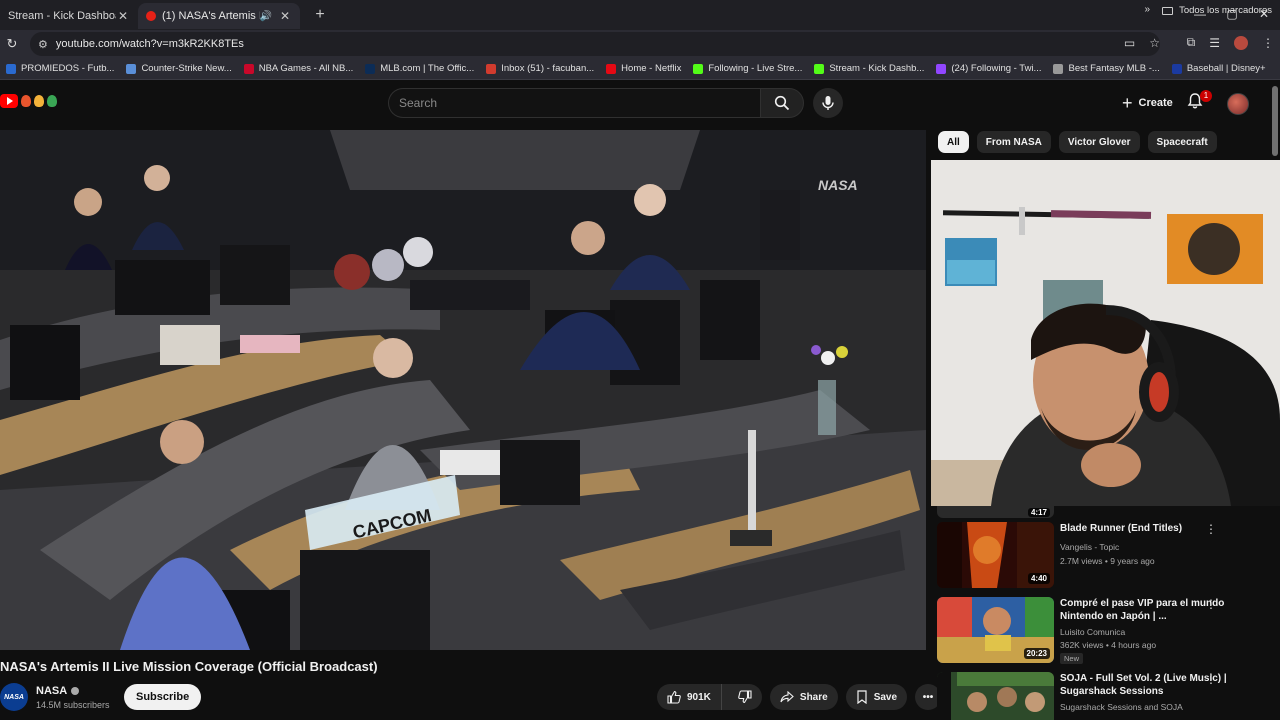  Describe the element at coordinates (1230, 42) in the screenshot. I see `toolbar-right: ⧉ ☰ ⋮` at that location.